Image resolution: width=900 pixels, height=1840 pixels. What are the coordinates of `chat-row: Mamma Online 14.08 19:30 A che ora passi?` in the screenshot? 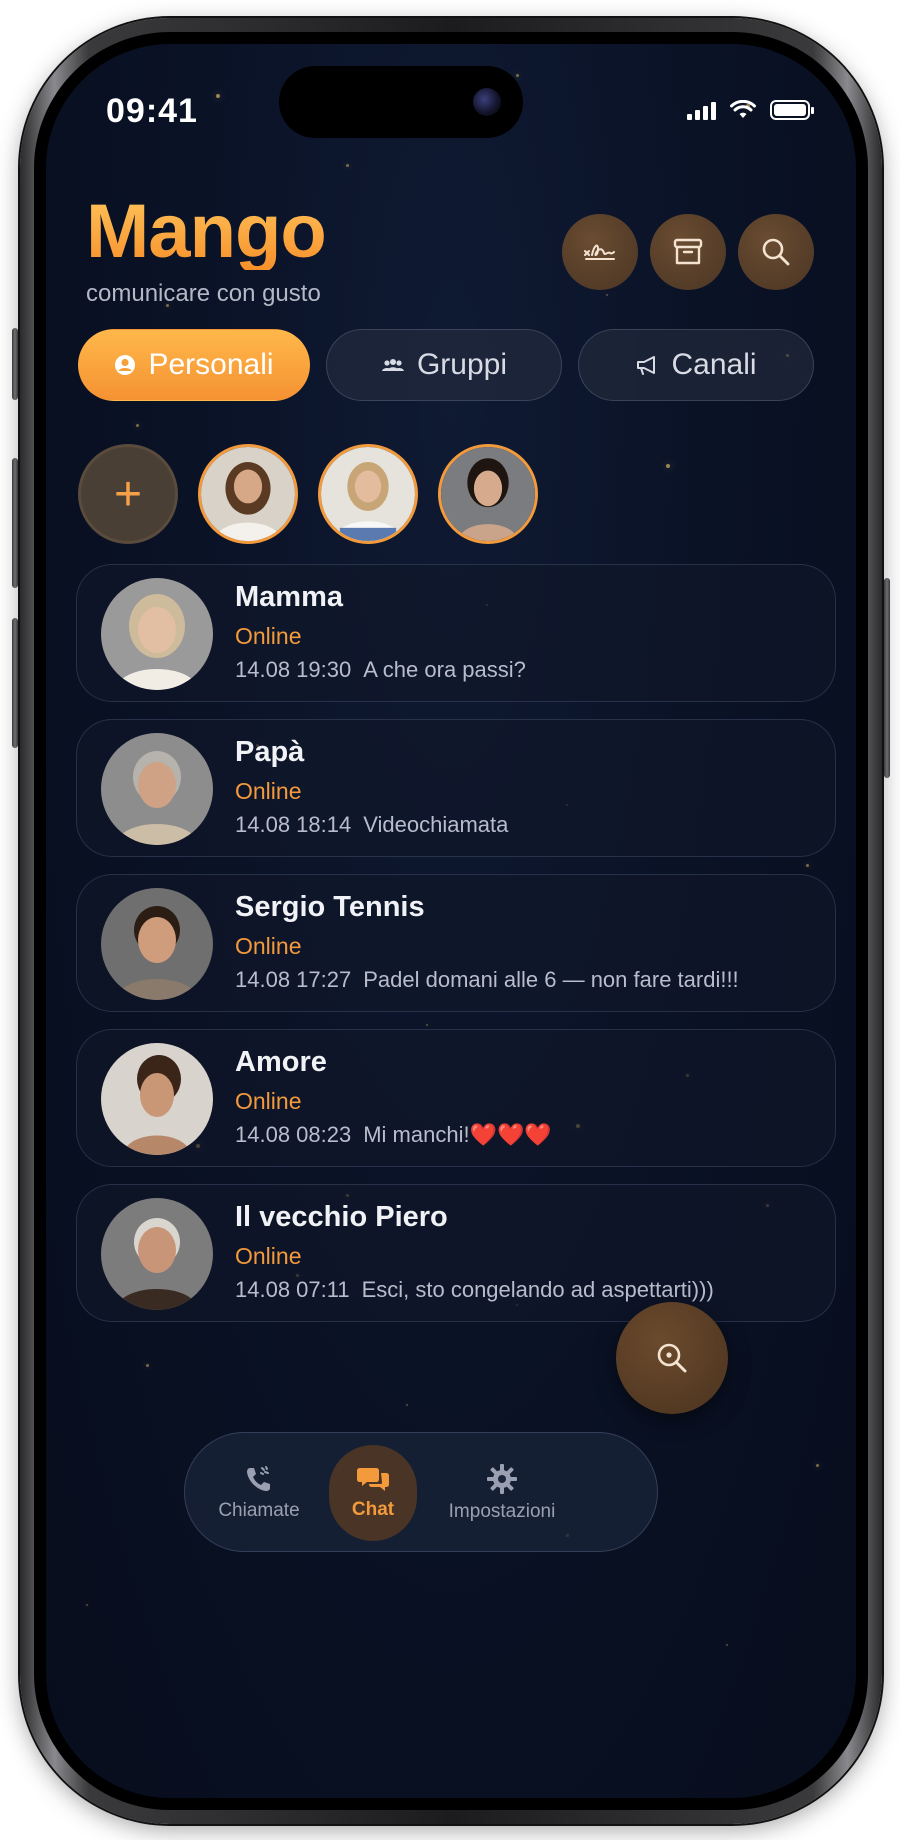 It's located at (456, 633).